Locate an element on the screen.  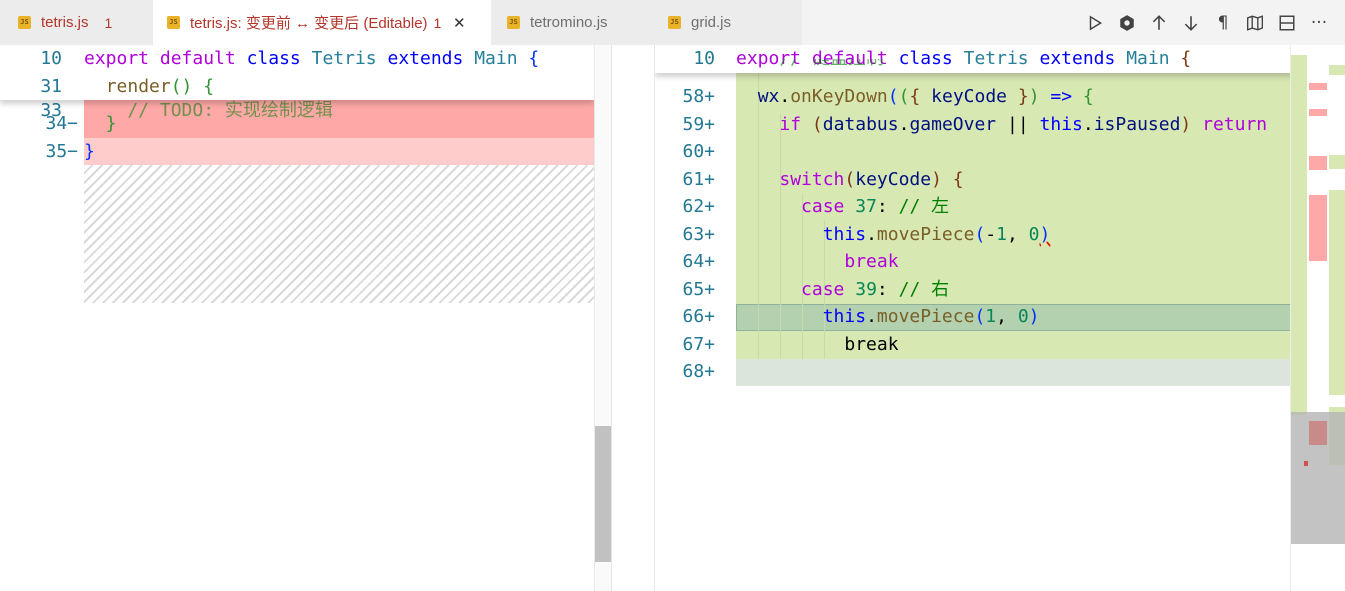
line-number: 66+ is located at coordinates (698, 316).